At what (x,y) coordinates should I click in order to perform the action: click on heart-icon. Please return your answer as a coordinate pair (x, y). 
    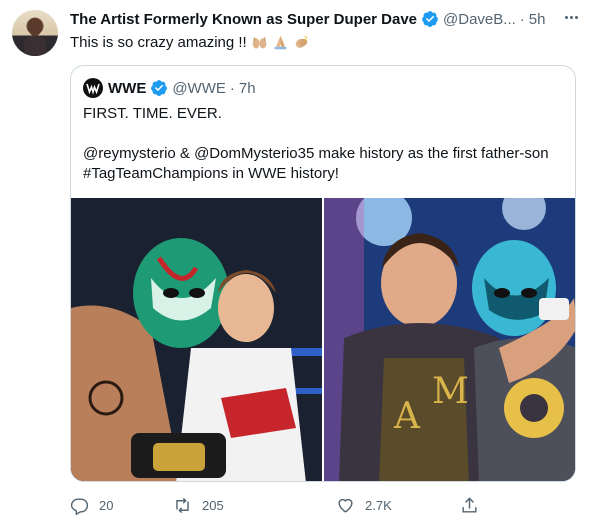
    Looking at the image, I should click on (345, 505).